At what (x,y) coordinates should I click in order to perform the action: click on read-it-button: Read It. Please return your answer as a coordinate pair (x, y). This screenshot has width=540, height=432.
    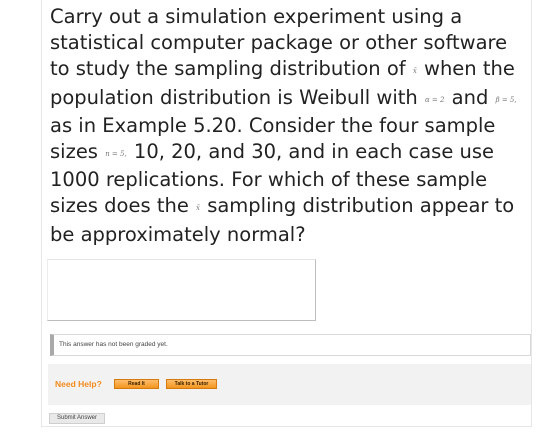
    Looking at the image, I should click on (136, 384).